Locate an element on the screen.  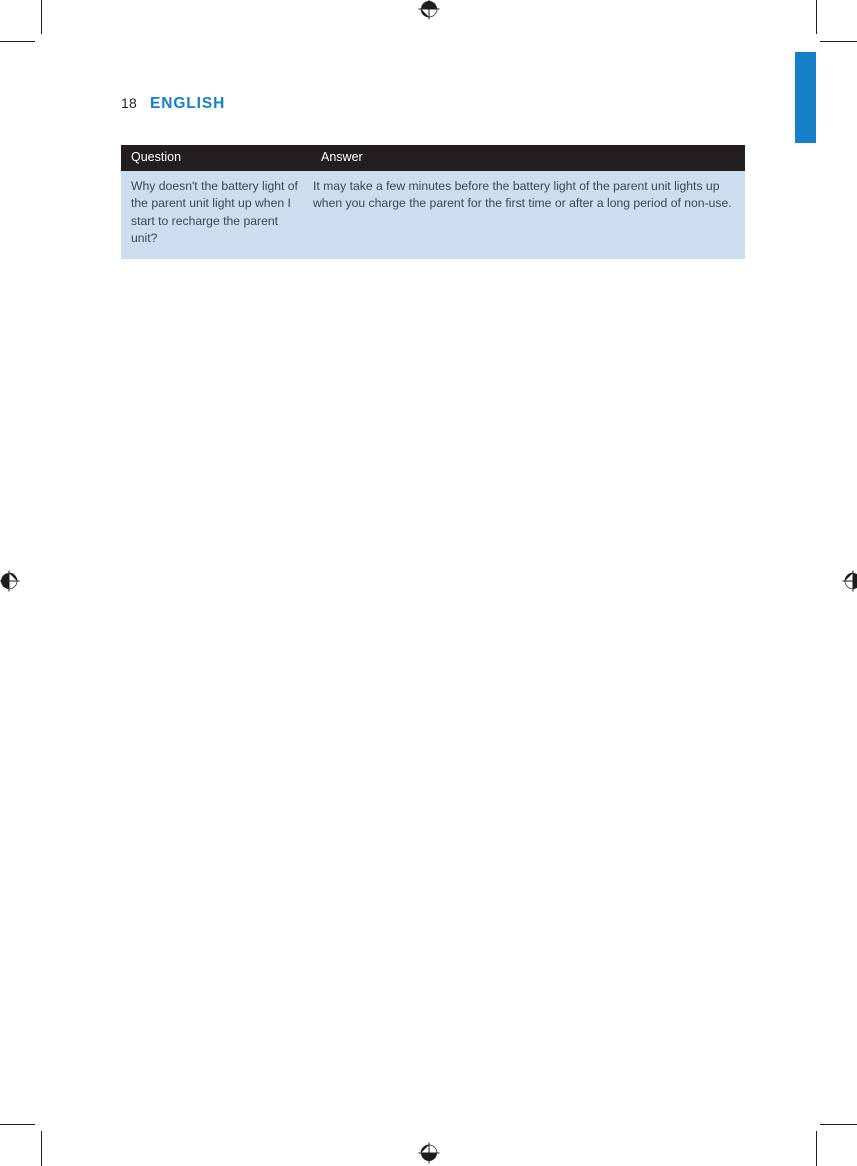
registration-target-left-icon is located at coordinates (10, 581).